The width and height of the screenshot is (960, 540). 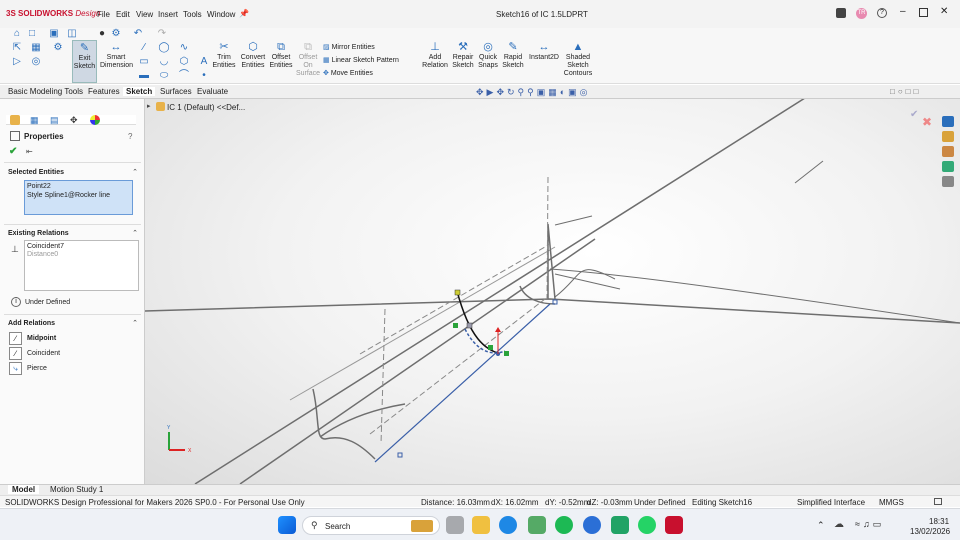 What do you see at coordinates (457, 292) in the screenshot?
I see `sketch-point` at bounding box center [457, 292].